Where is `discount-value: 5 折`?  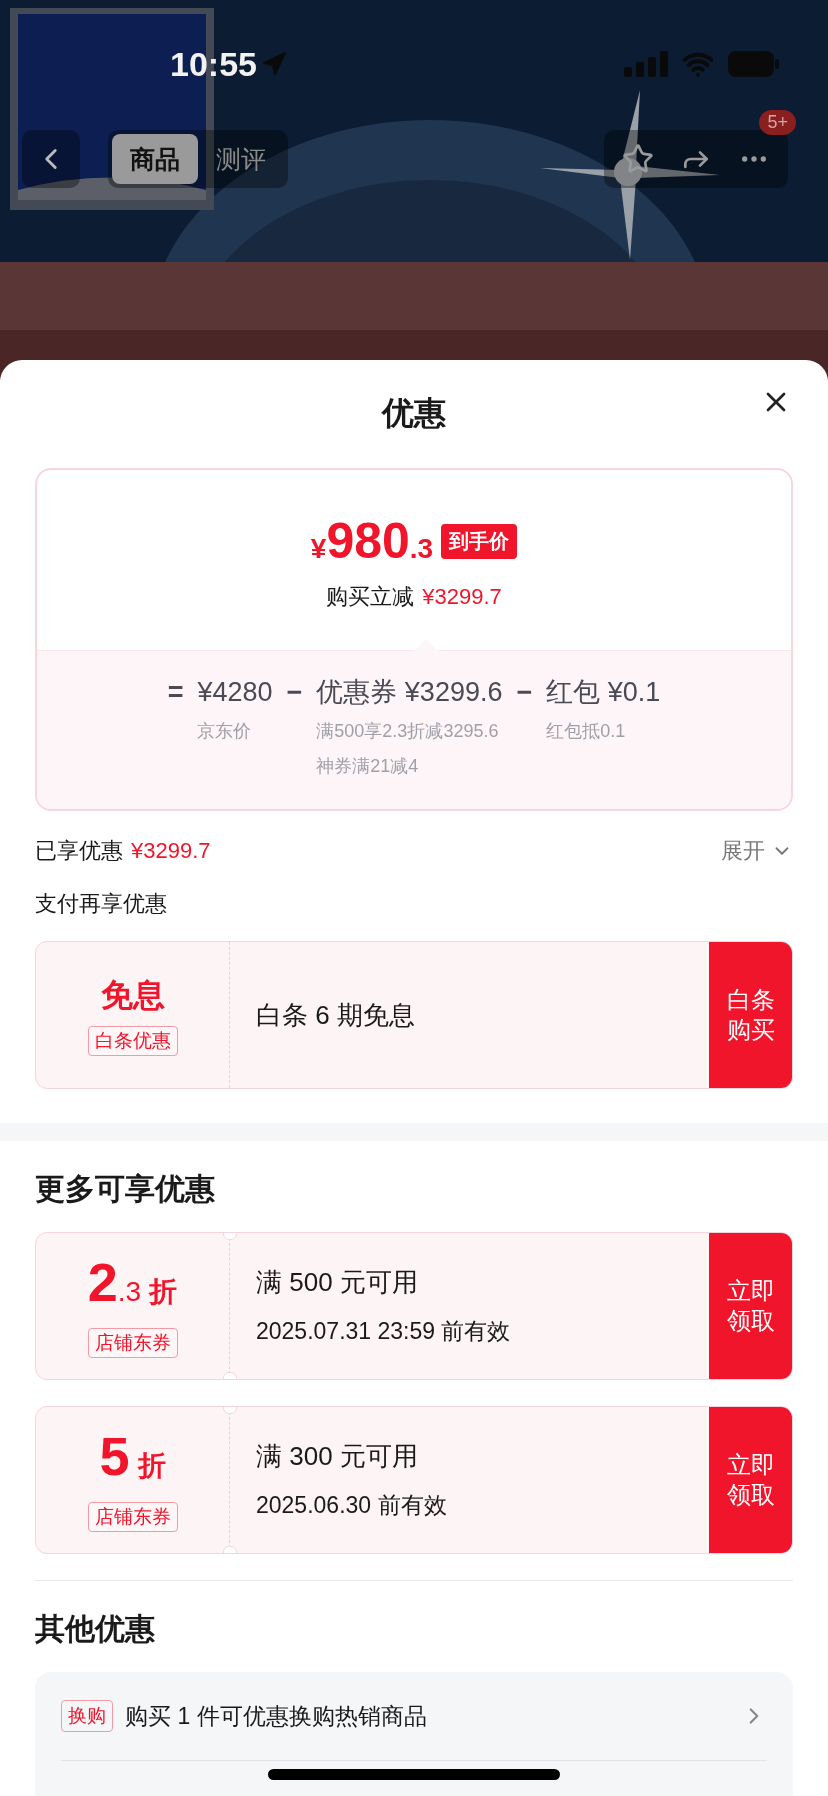 discount-value: 5 折 is located at coordinates (132, 1458).